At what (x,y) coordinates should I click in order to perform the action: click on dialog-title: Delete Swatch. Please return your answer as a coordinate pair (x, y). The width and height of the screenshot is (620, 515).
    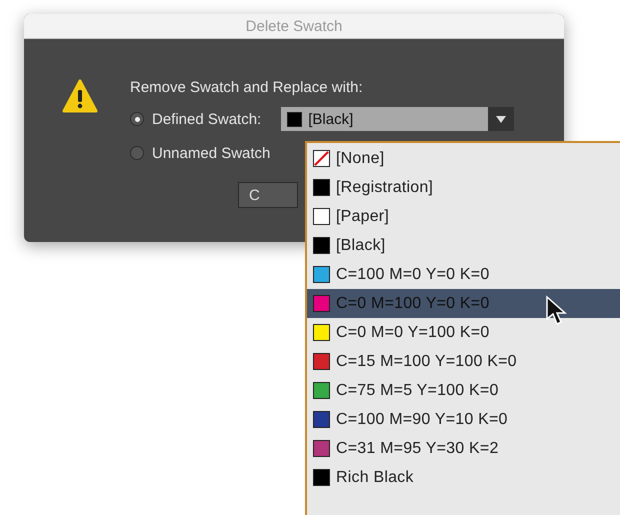
    Looking at the image, I should click on (294, 26).